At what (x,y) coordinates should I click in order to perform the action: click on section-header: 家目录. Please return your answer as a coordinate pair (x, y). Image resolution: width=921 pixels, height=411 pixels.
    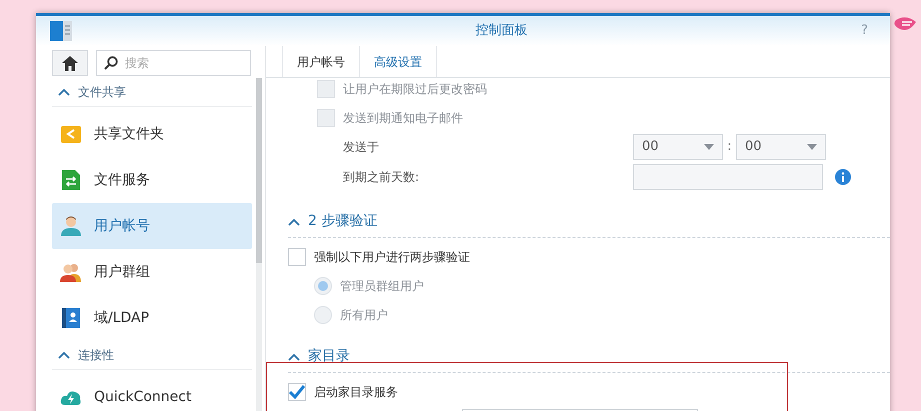
    Looking at the image, I should click on (589, 357).